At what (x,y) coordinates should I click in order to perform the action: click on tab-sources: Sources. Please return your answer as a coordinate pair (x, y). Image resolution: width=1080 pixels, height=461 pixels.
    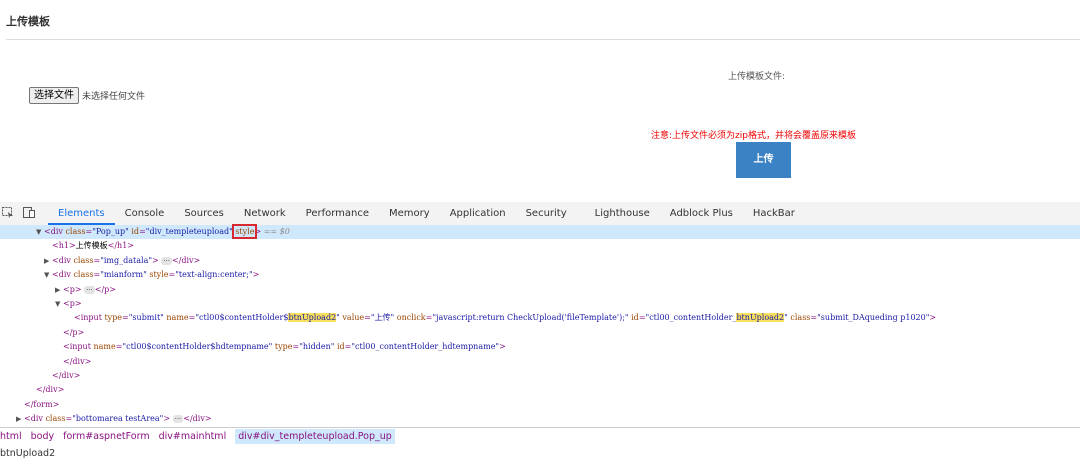
    Looking at the image, I should click on (204, 213).